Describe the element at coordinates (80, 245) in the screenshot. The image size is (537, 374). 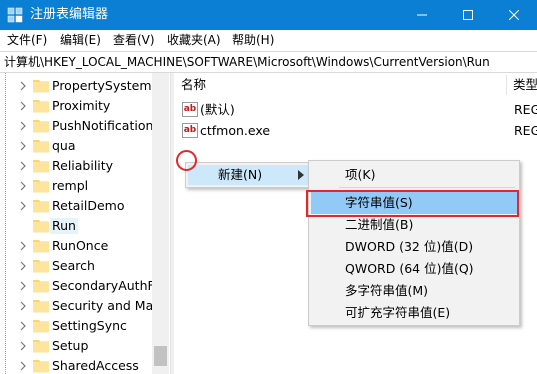
I see `tree-item-label: RunOnce` at that location.